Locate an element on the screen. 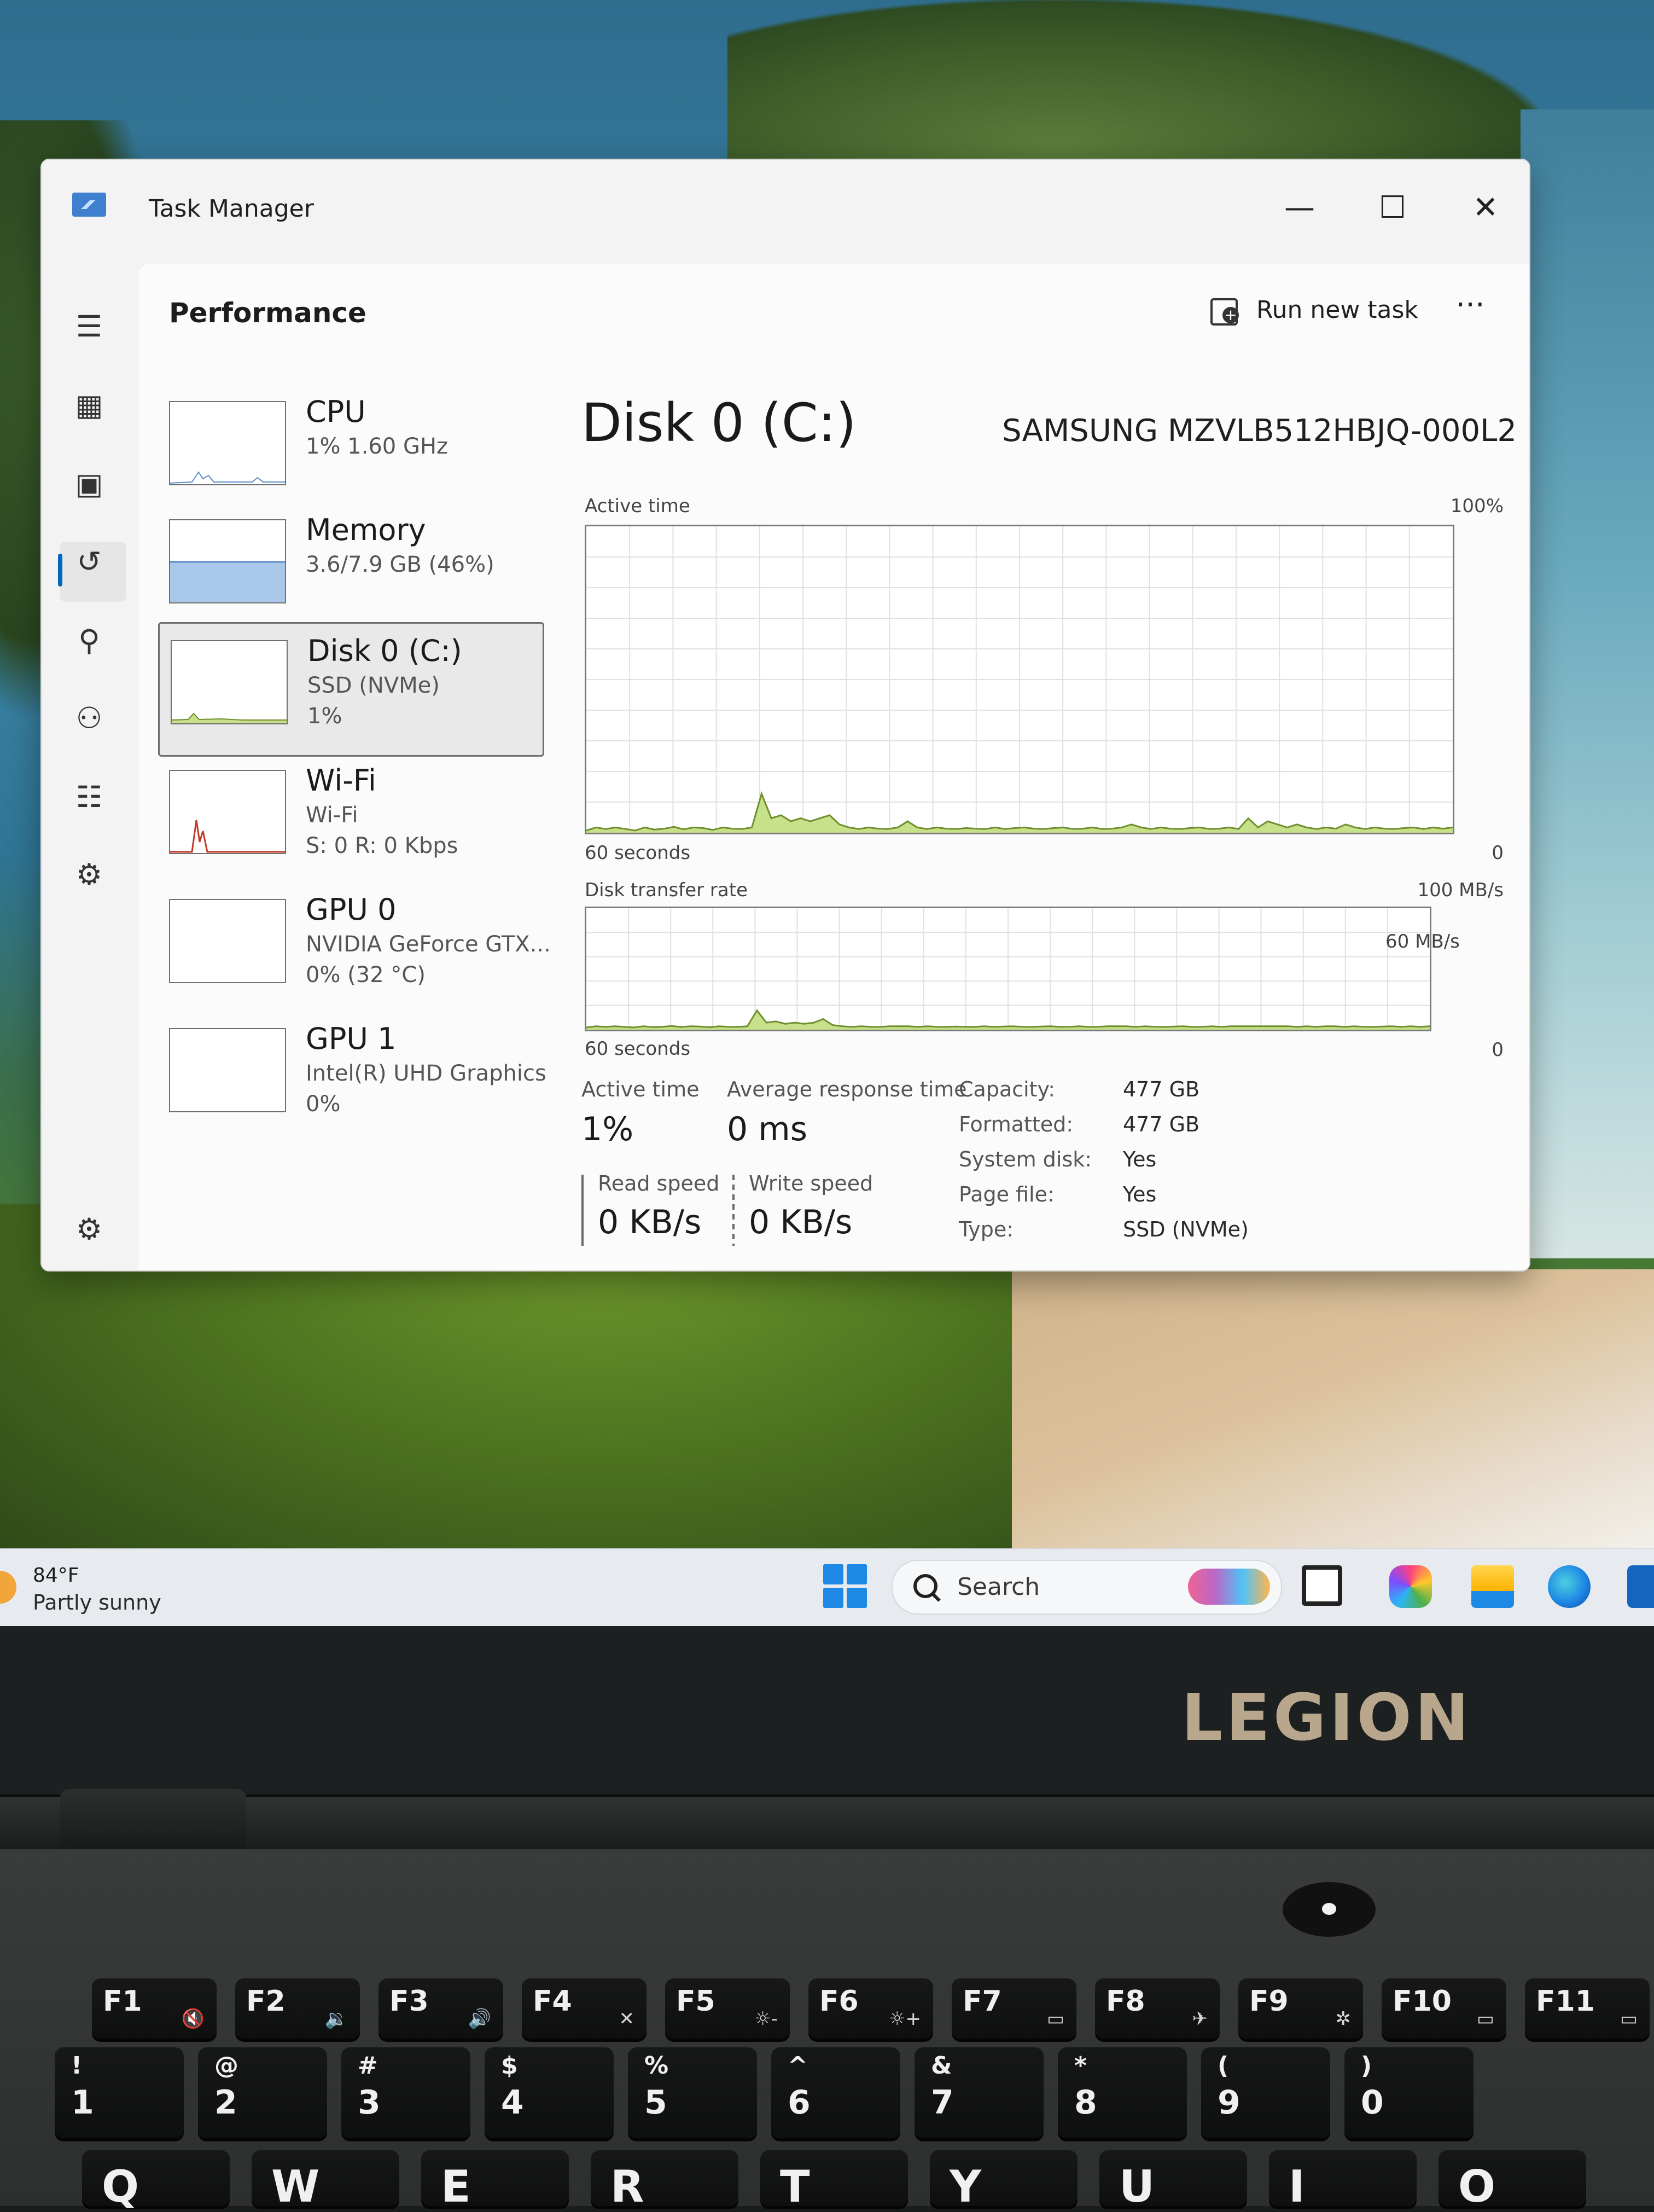  disk-title: Disk 0 (C:) is located at coordinates (719, 423).